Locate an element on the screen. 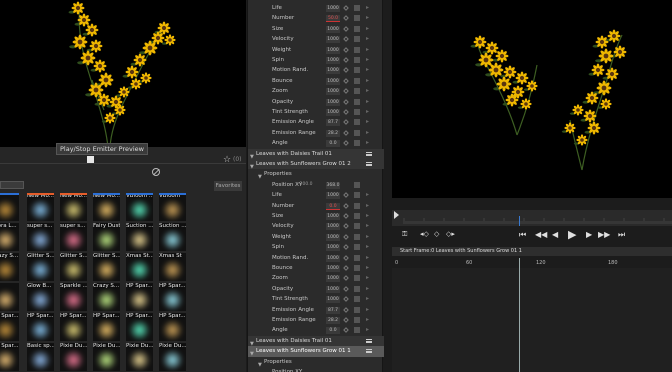  preset-tile: Fairy Dust is located at coordinates (106, 237).